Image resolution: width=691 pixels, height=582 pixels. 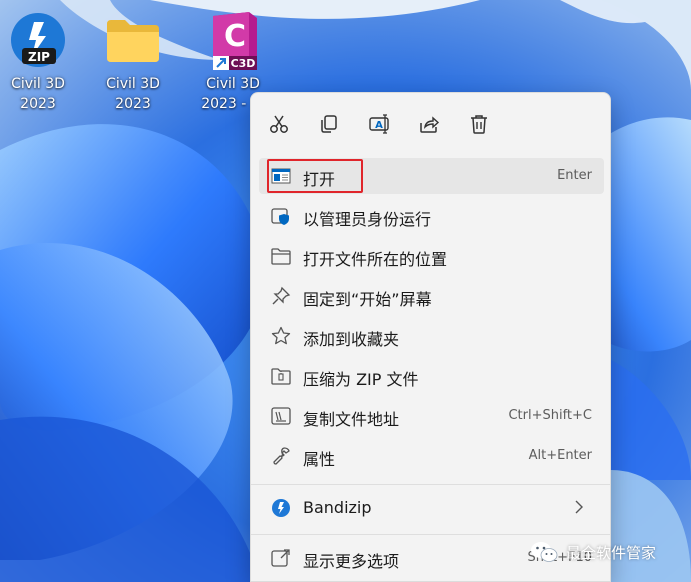 What do you see at coordinates (337, 507) in the screenshot?
I see `menu-item-label: Bandizip` at bounding box center [337, 507].